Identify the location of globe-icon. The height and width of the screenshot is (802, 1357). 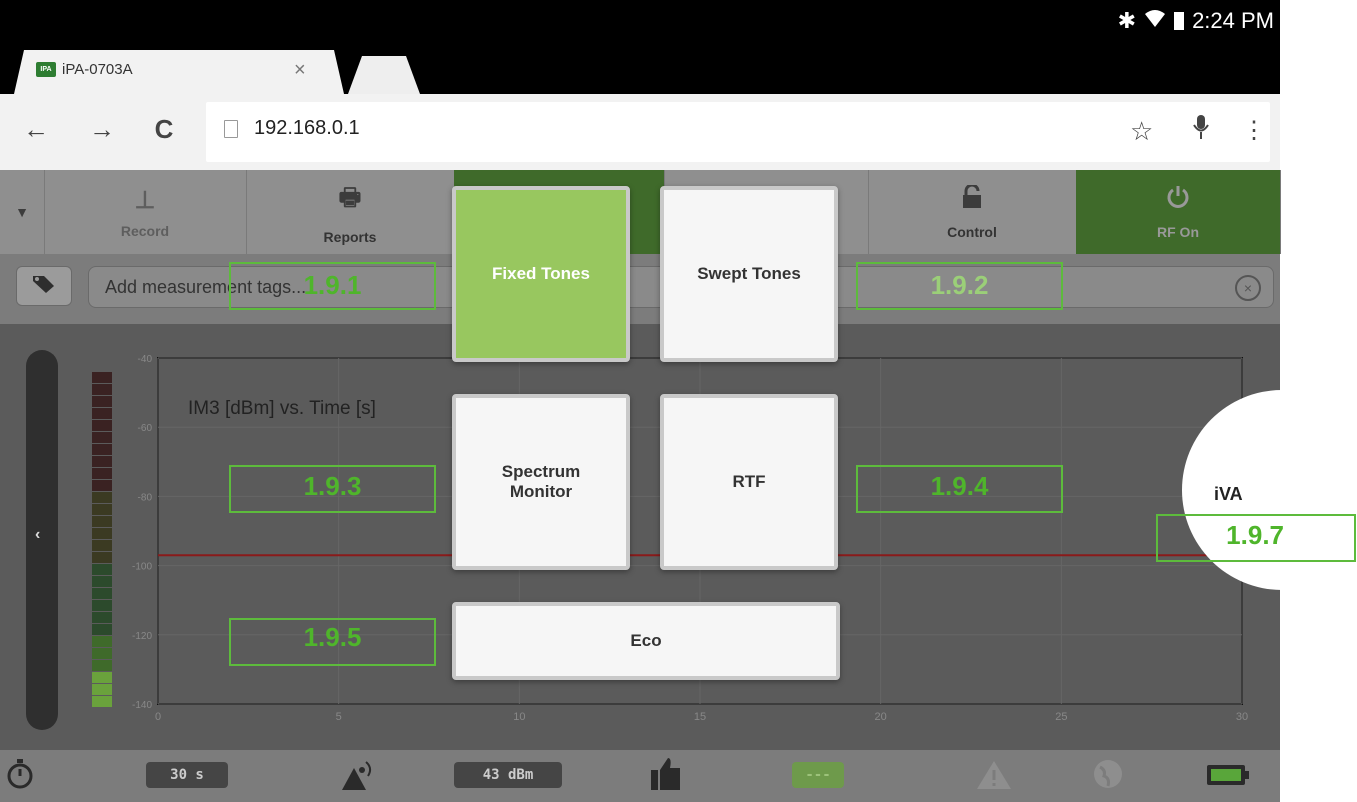
(1108, 776).